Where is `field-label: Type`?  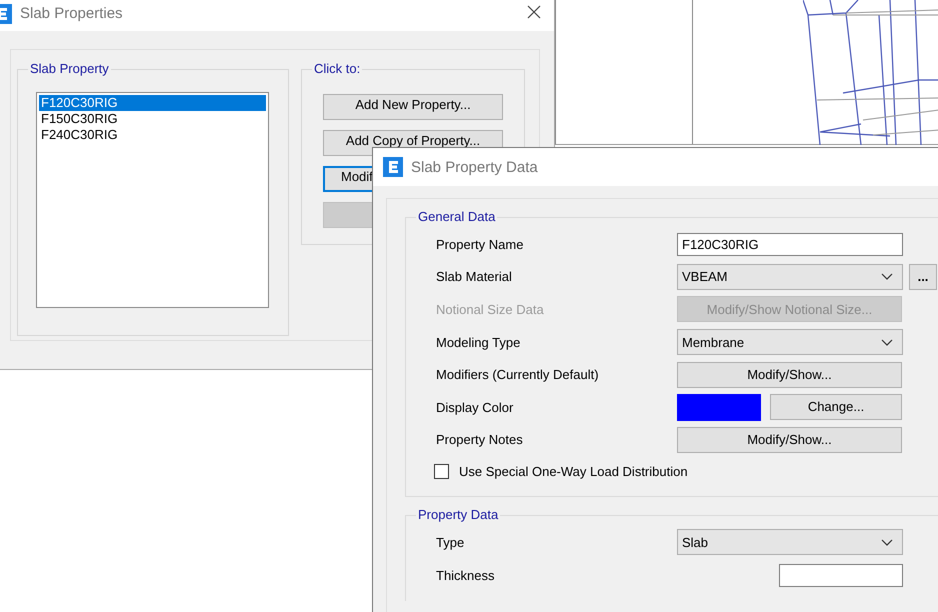 field-label: Type is located at coordinates (451, 542).